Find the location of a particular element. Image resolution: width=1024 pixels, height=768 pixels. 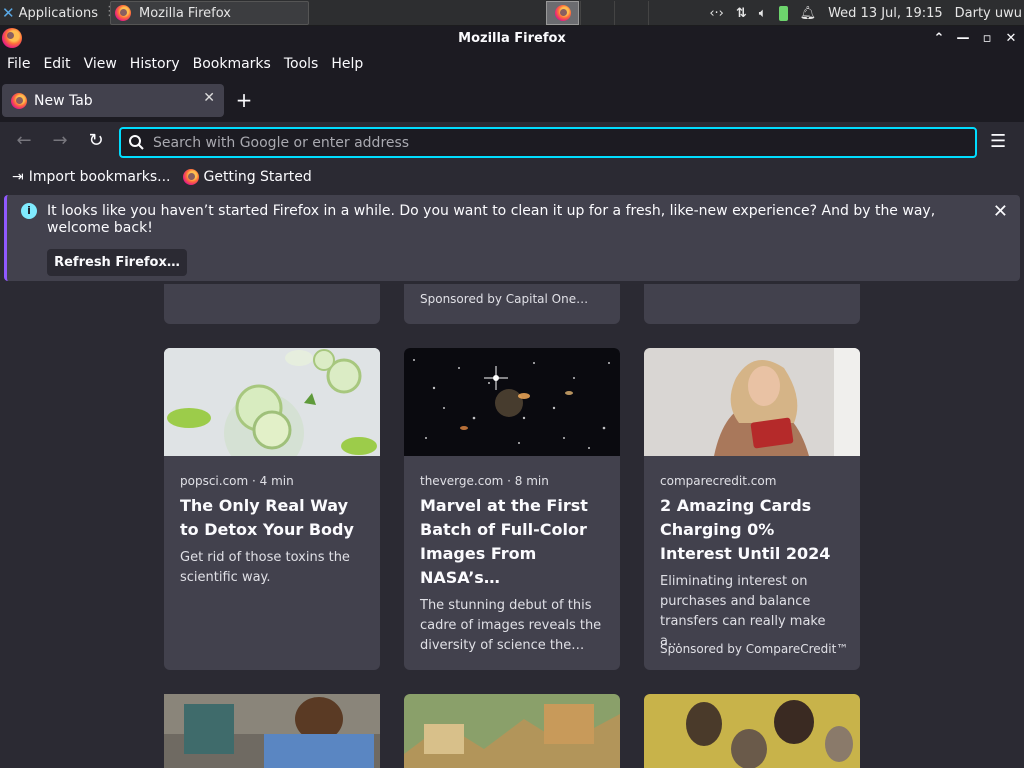

menu-tools: Tools is located at coordinates (301, 64).